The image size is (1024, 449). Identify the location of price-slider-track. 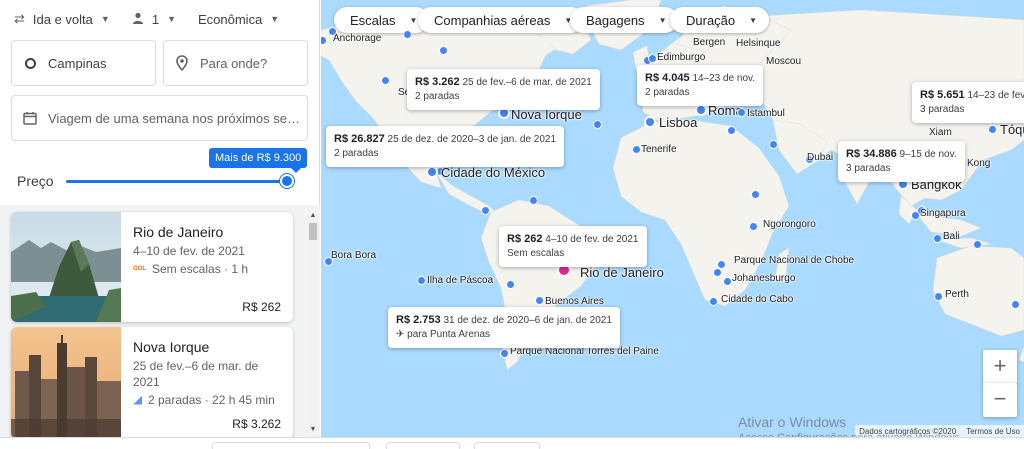
(177, 181).